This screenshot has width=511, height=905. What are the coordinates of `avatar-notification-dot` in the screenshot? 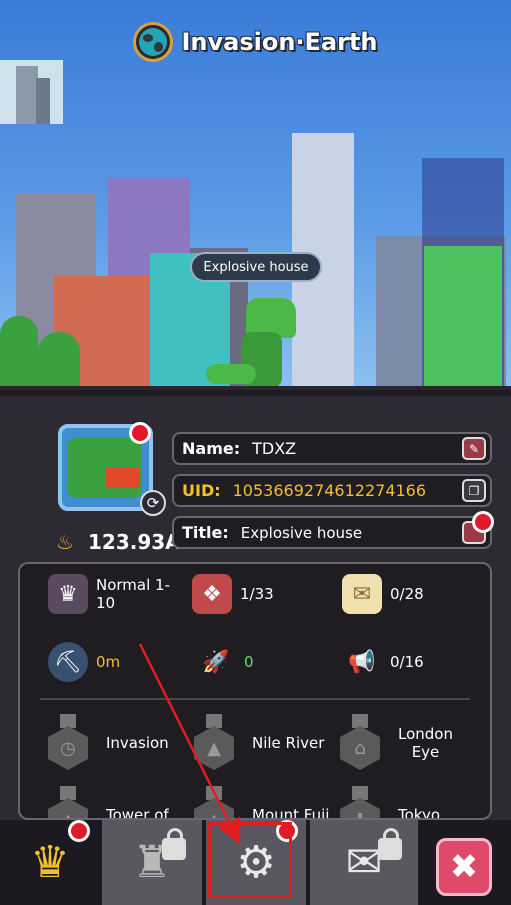 It's located at (140, 433).